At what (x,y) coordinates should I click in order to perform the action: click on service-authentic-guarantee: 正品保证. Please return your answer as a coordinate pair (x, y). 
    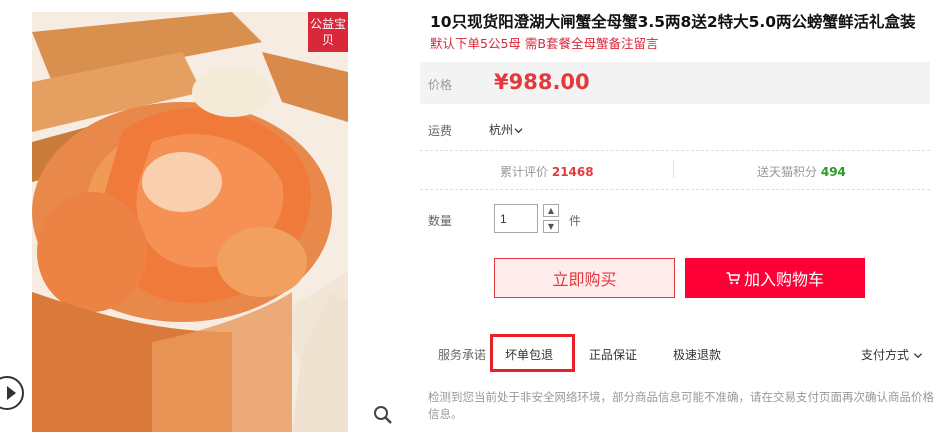
    Looking at the image, I should click on (613, 354).